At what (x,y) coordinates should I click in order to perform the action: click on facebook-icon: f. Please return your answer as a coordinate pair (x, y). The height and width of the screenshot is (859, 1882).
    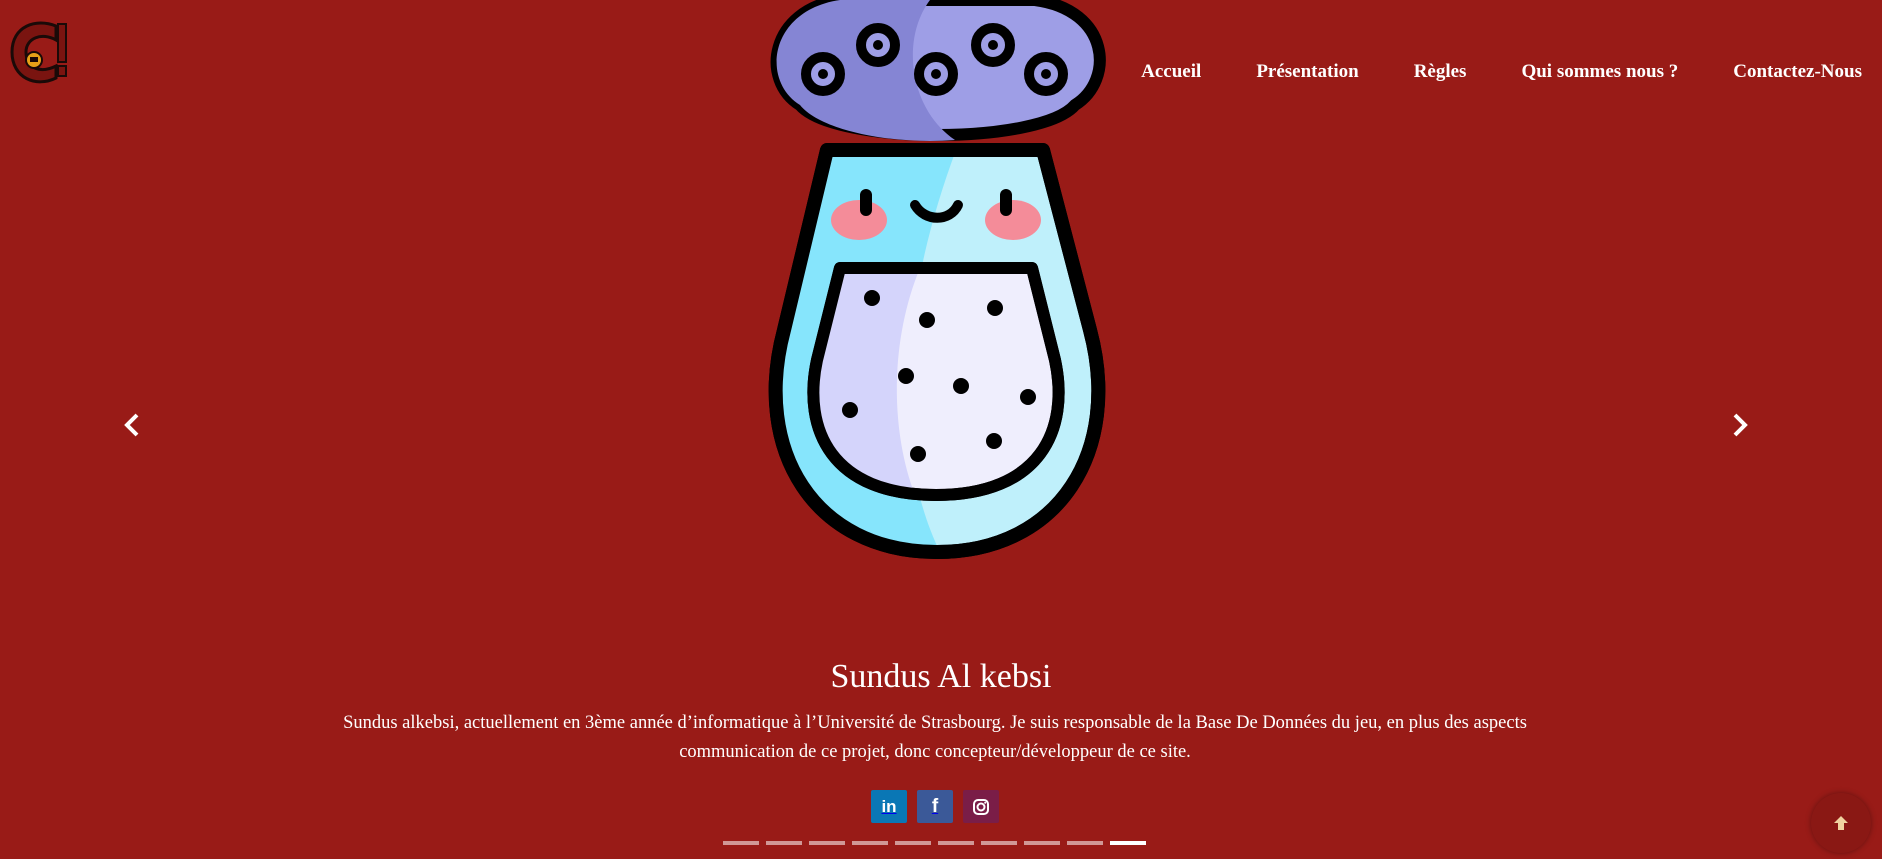
    Looking at the image, I should click on (935, 806).